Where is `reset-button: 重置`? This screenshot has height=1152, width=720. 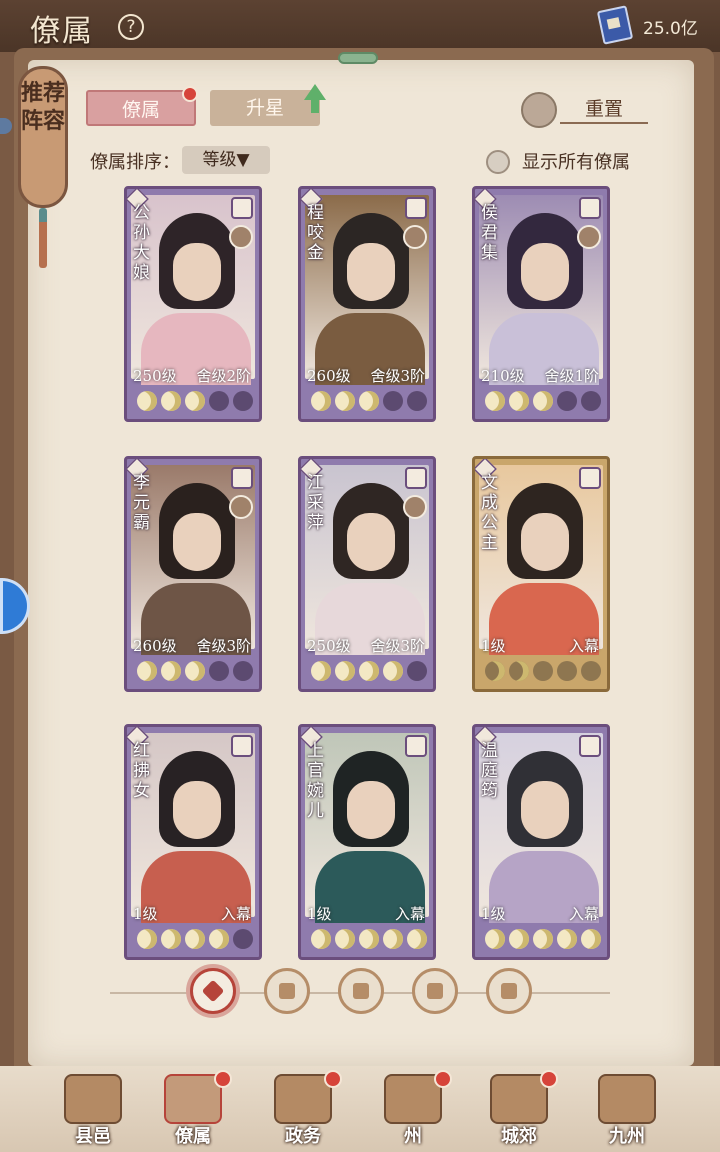 reset-button: 重置 is located at coordinates (604, 109).